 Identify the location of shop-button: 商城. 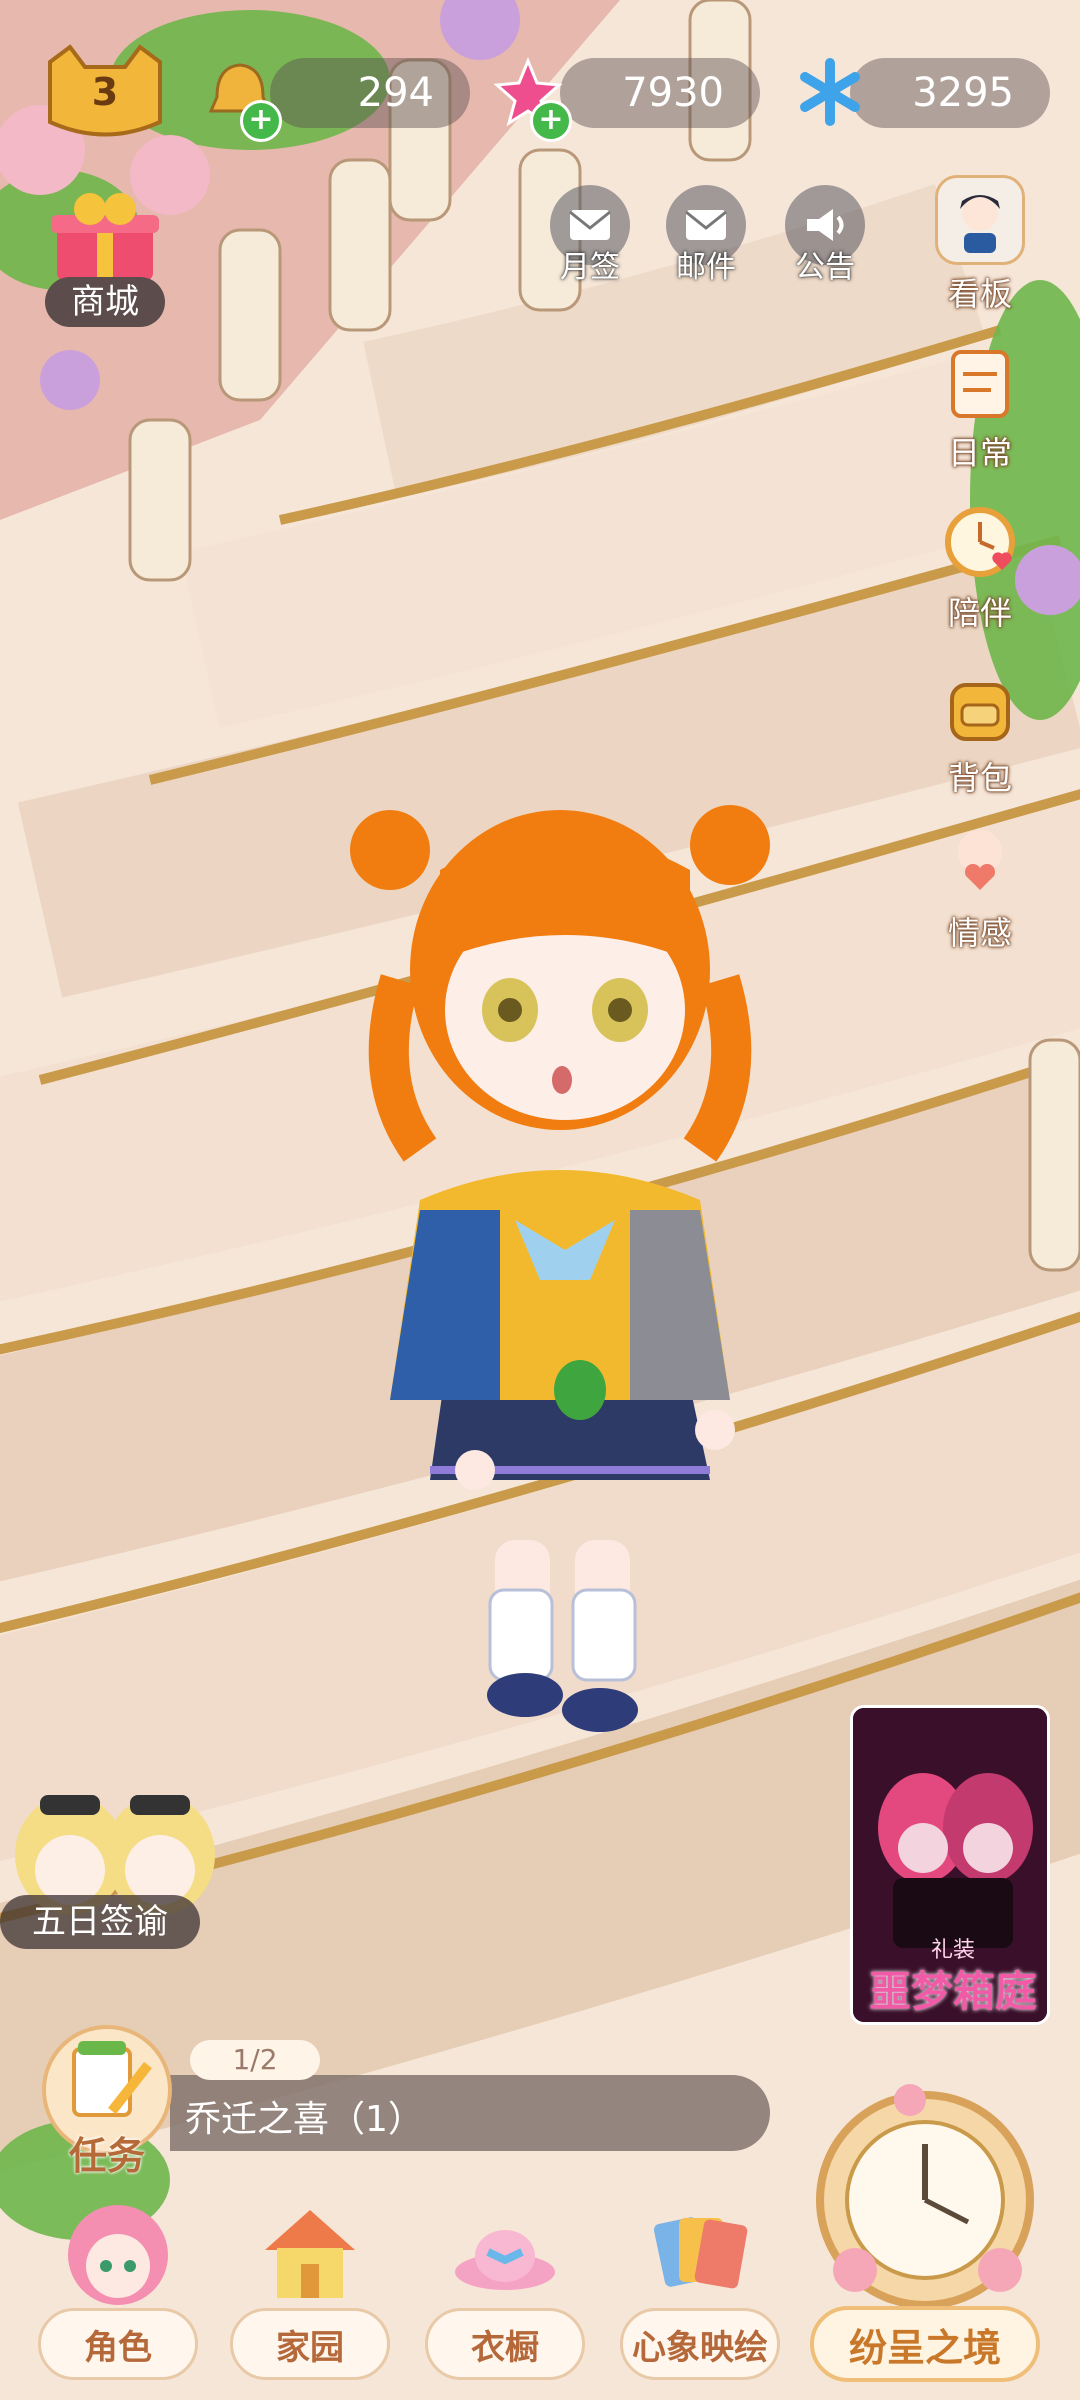
(105, 260).